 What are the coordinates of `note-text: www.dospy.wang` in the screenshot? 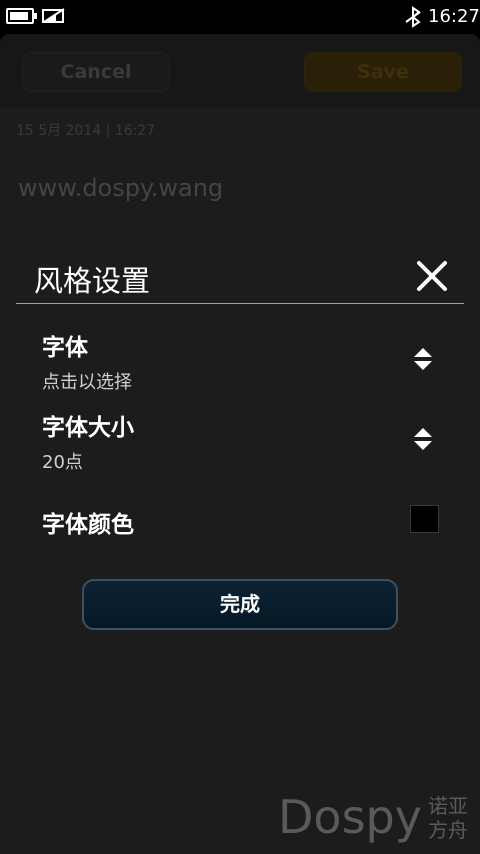 It's located at (121, 188).